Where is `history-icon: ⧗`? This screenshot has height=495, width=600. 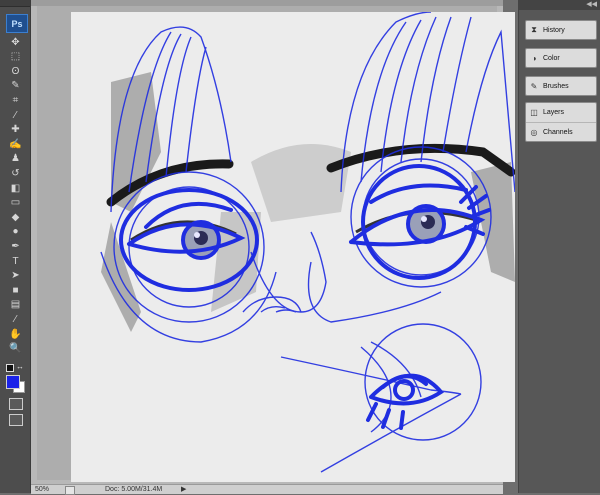
history-icon: ⧗ is located at coordinates (534, 29).